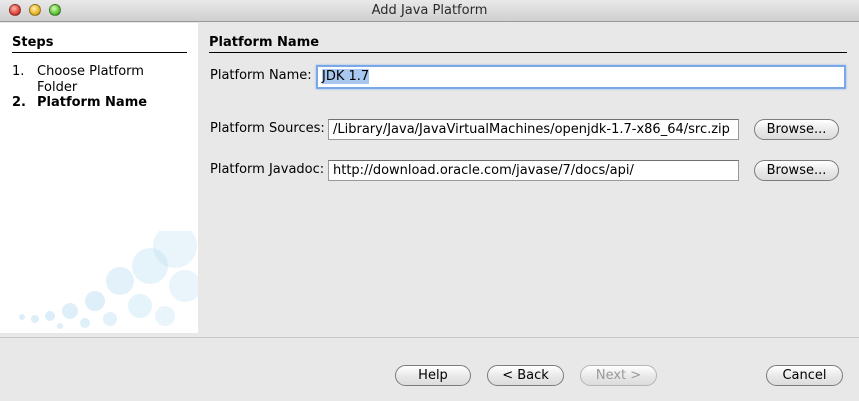  I want to click on selected-text: JDK 1.7, so click(346, 76).